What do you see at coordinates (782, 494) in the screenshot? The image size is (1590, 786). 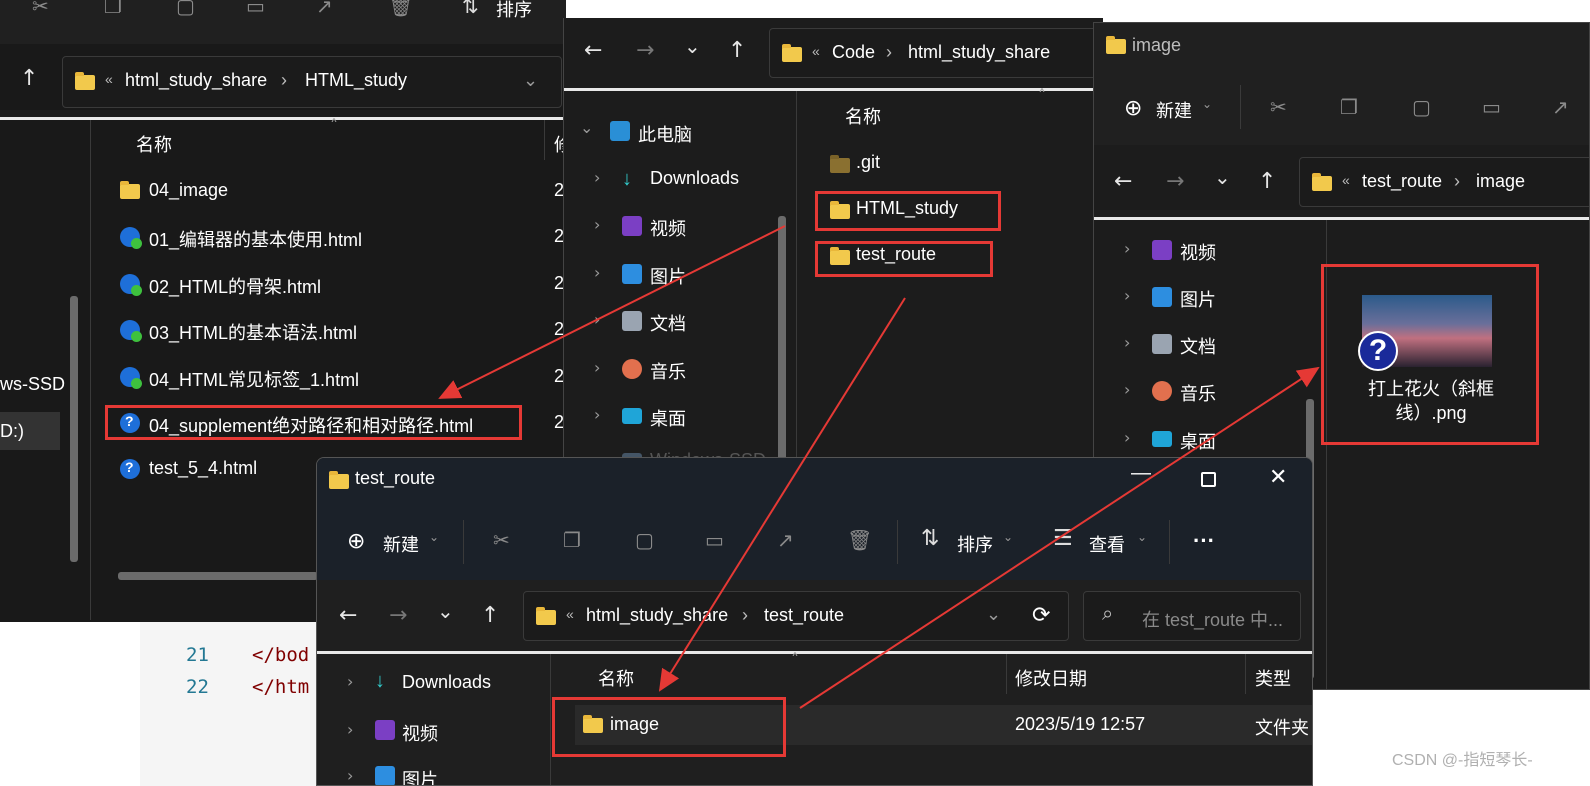 I see `arrow-test-route-to-image` at bounding box center [782, 494].